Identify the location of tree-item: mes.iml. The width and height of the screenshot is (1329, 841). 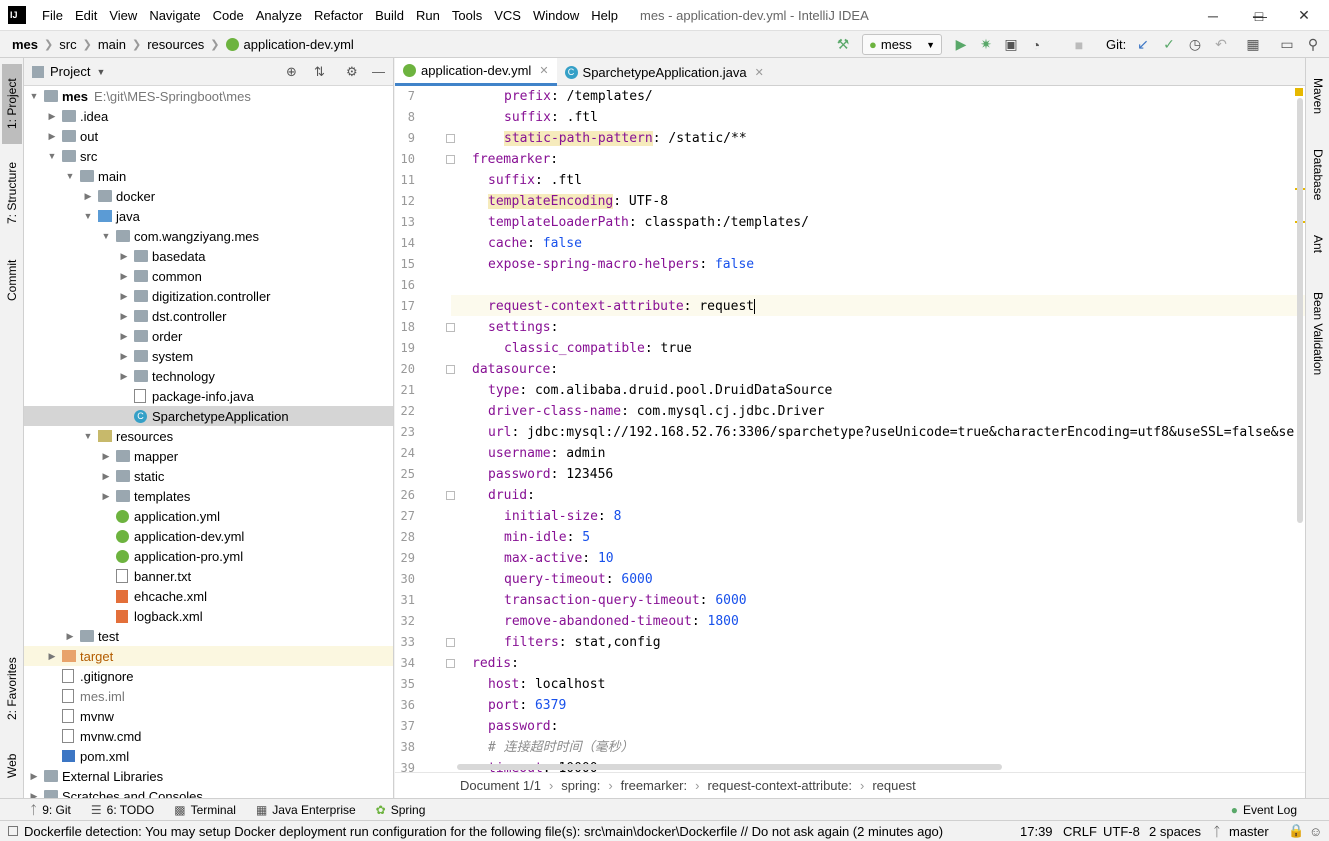
(208, 696).